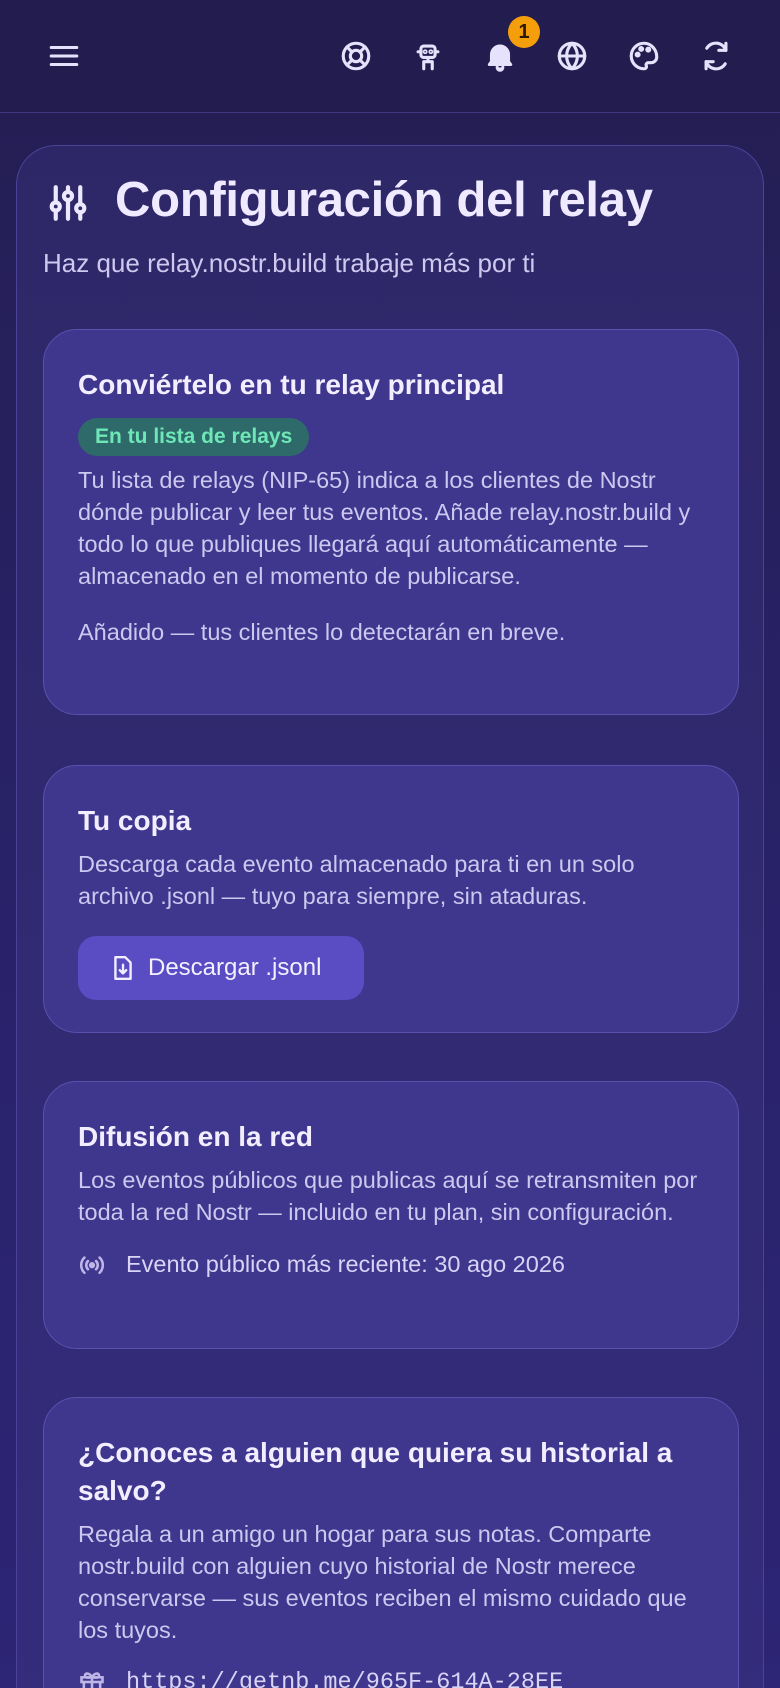 The width and height of the screenshot is (780, 1688). What do you see at coordinates (524, 32) in the screenshot?
I see `notification-badge: 1` at bounding box center [524, 32].